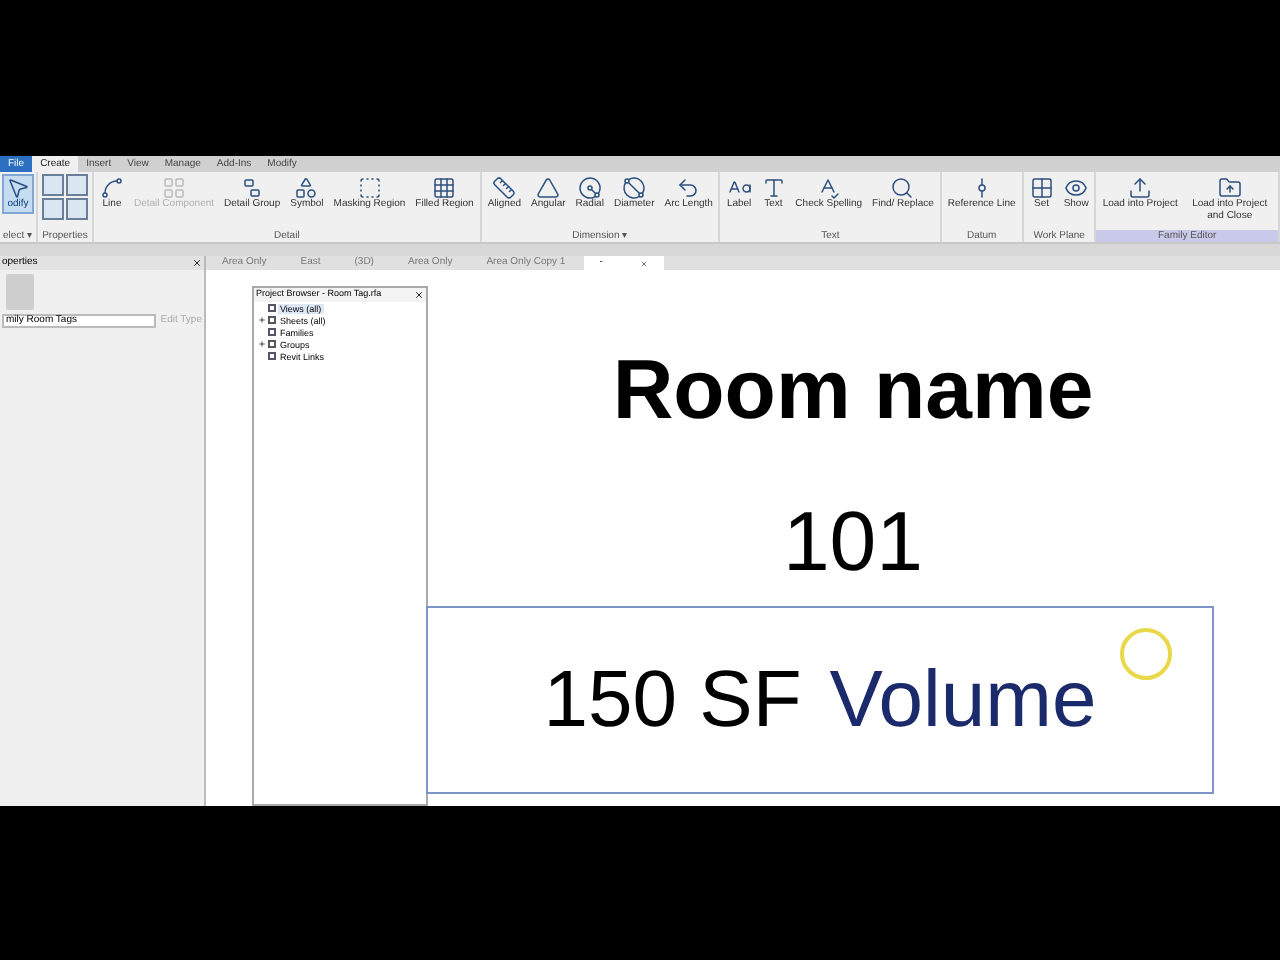 This screenshot has width=1280, height=960. I want to click on folder-upload-icon, so click(1229, 188).